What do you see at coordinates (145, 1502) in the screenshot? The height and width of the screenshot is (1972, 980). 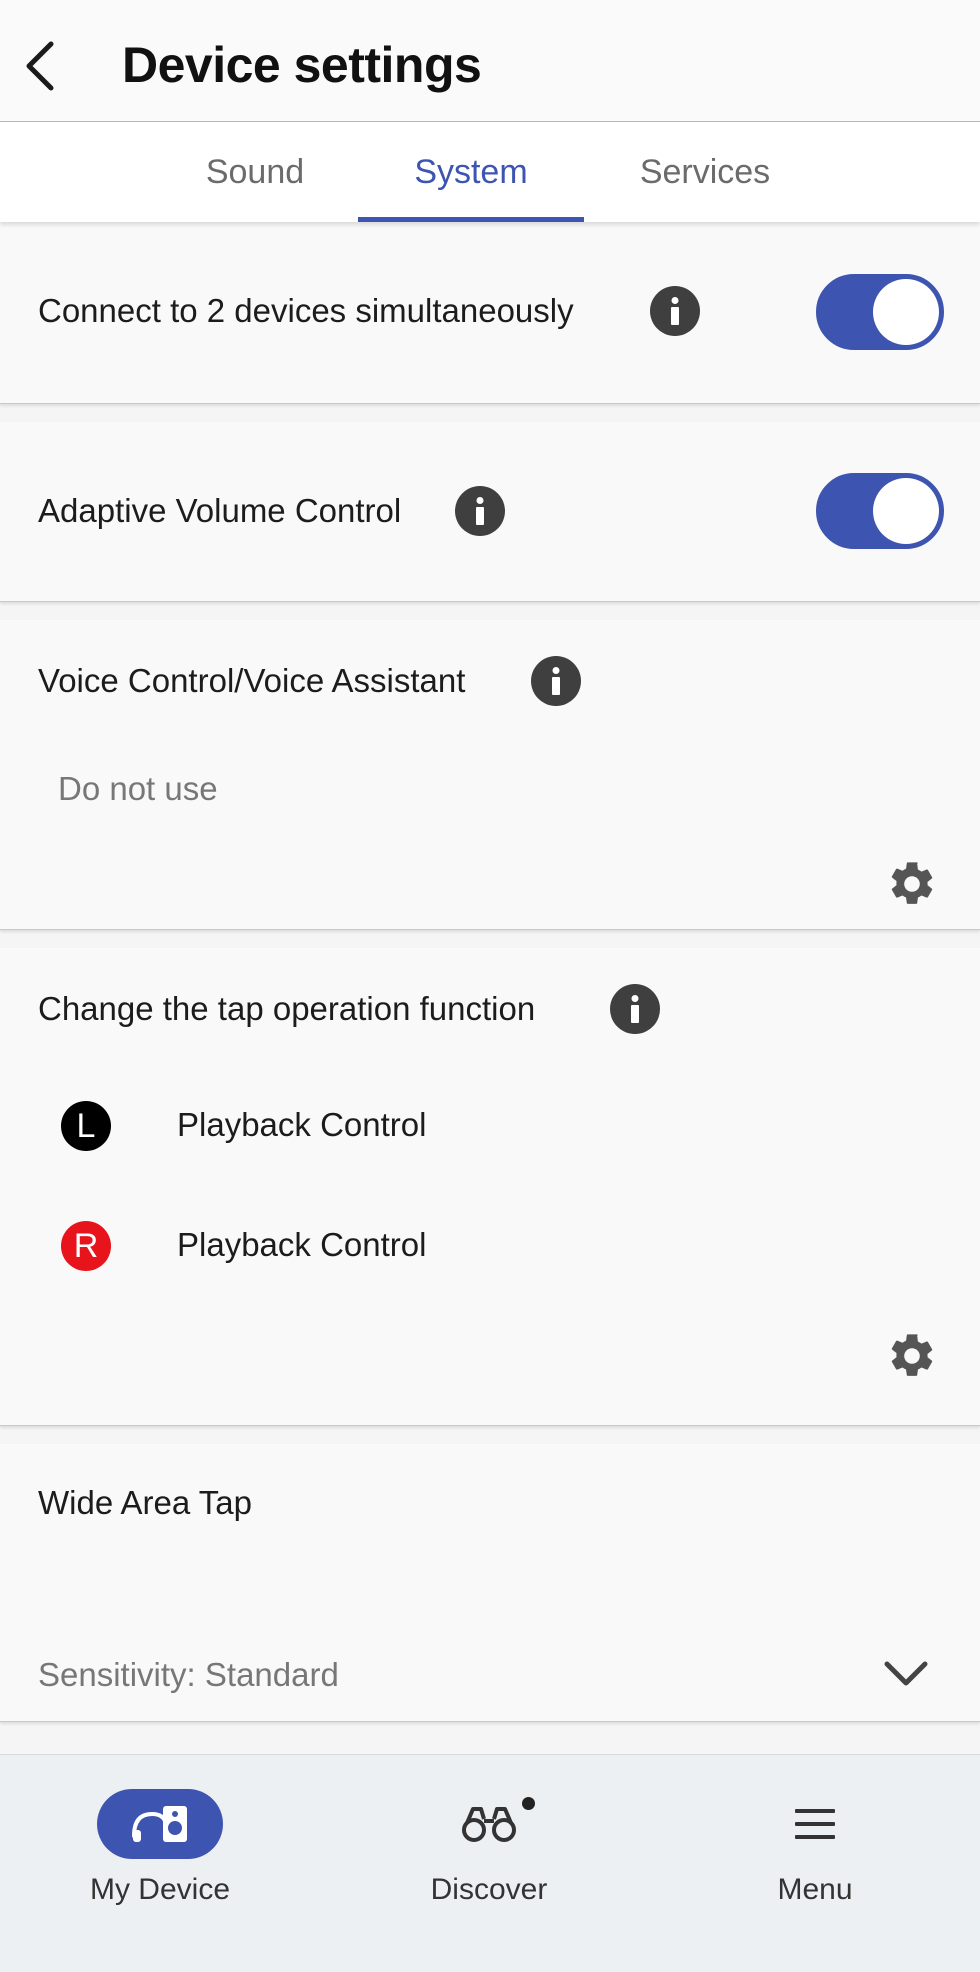 I see `wide-area-tap-label: Wide Area Tap` at bounding box center [145, 1502].